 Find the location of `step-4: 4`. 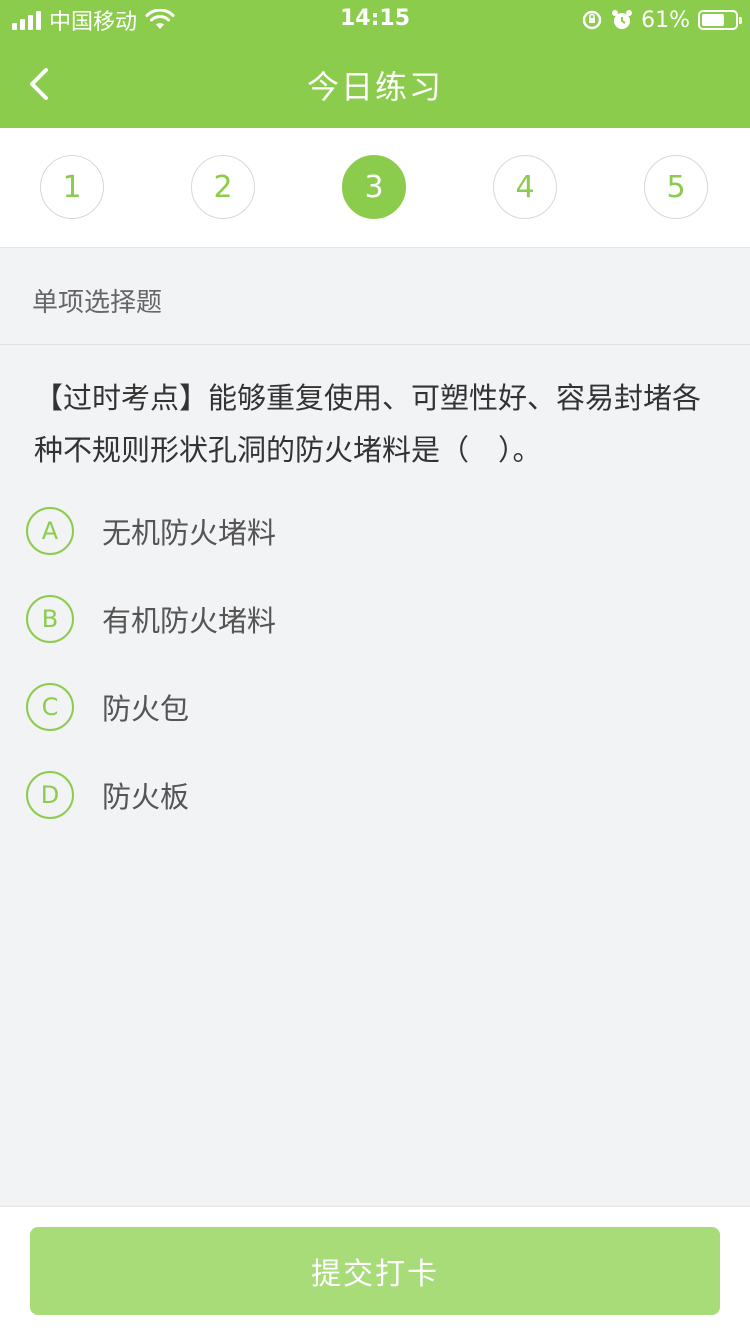

step-4: 4 is located at coordinates (525, 187).